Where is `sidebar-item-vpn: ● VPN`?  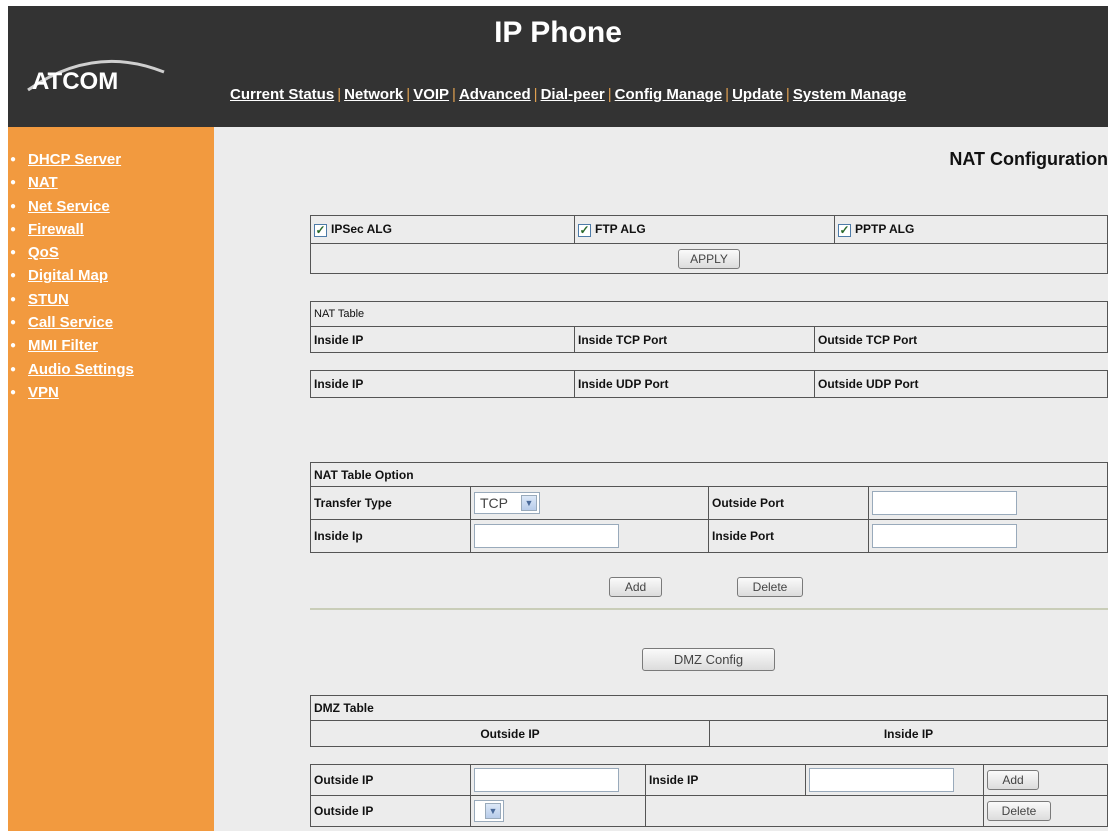 sidebar-item-vpn: ● VPN is located at coordinates (71, 392).